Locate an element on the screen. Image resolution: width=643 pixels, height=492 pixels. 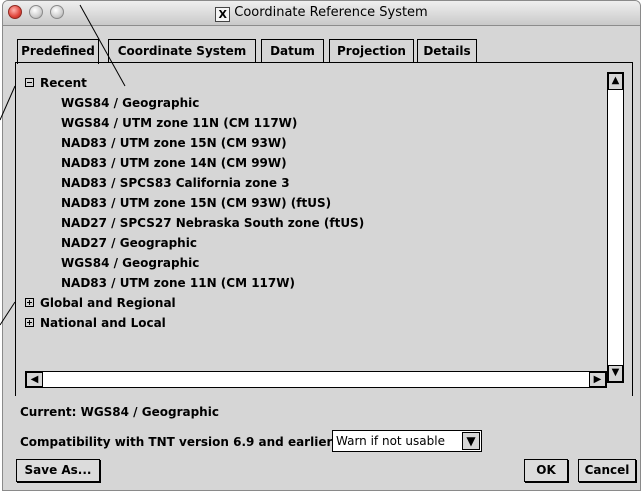
tree-group-label: National and Local is located at coordinates (103, 323).